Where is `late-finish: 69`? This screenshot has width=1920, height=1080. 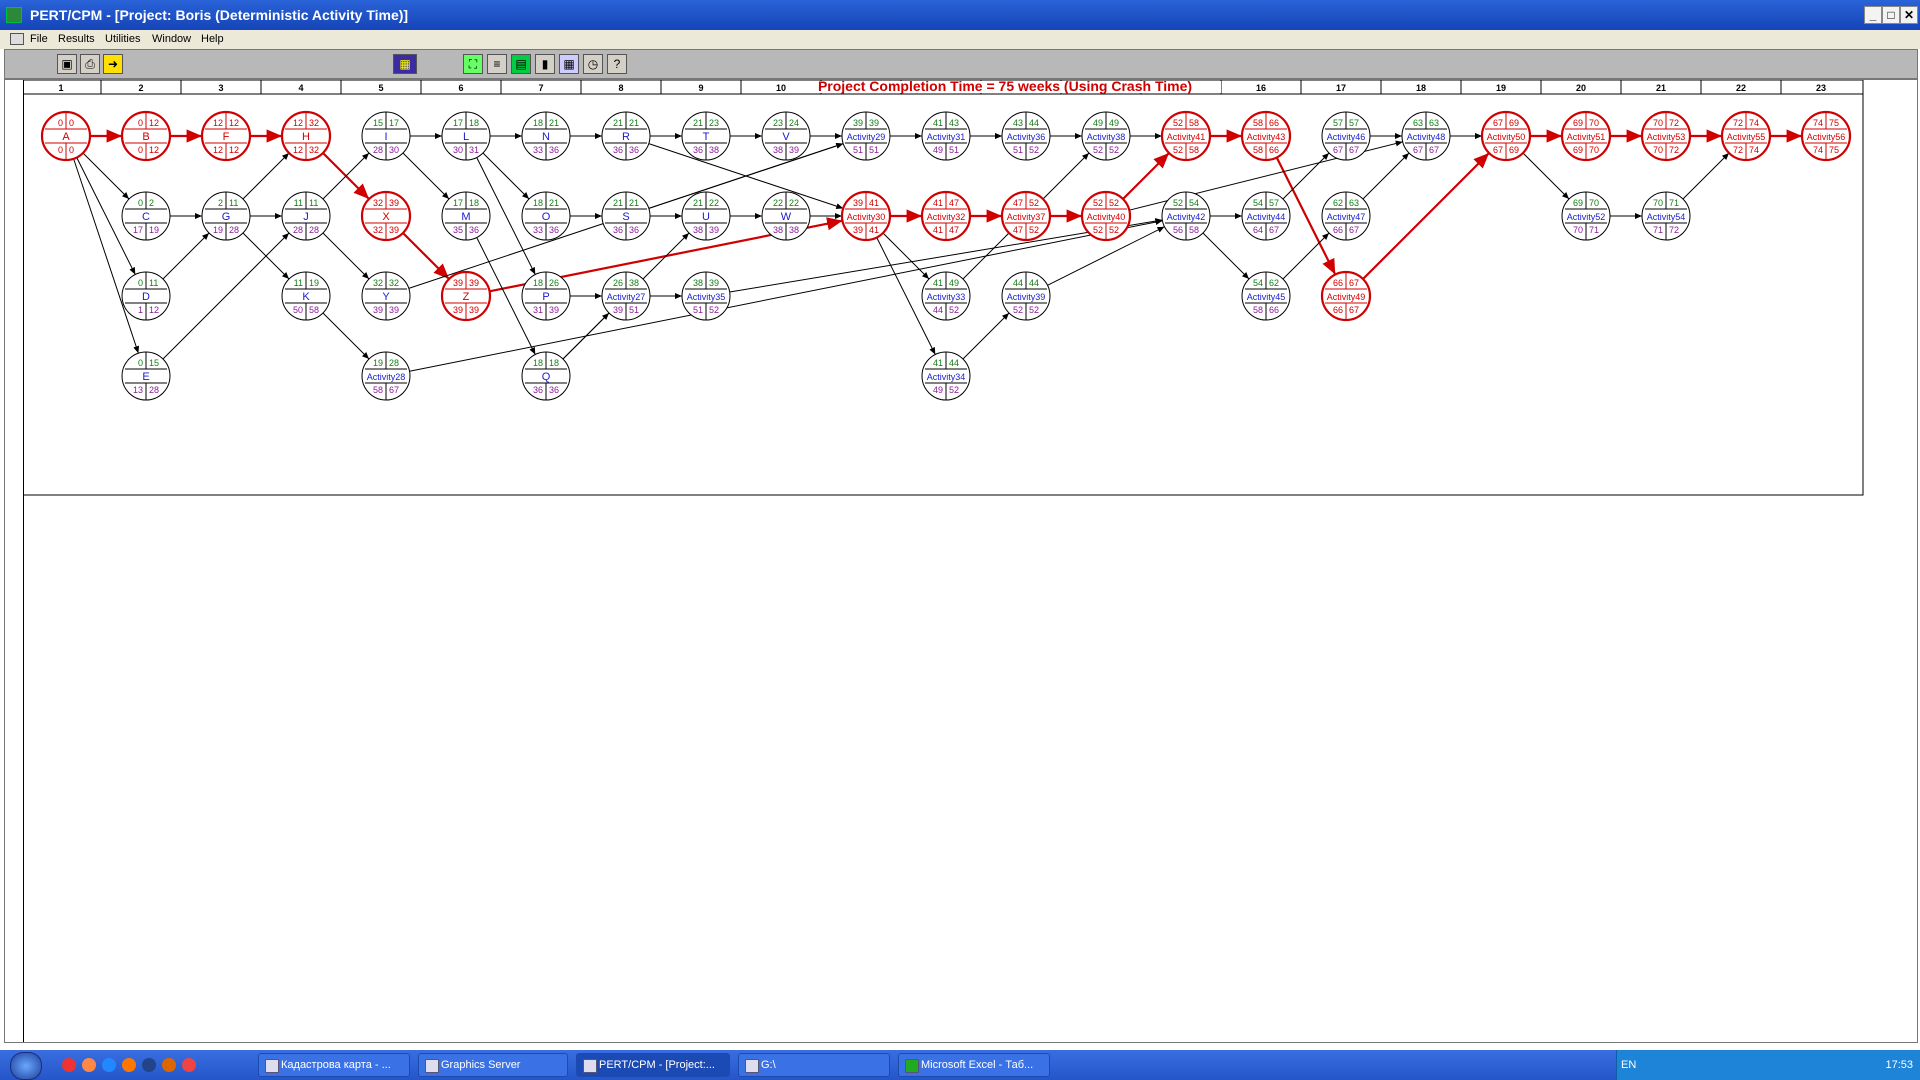 late-finish: 69 is located at coordinates (1514, 150).